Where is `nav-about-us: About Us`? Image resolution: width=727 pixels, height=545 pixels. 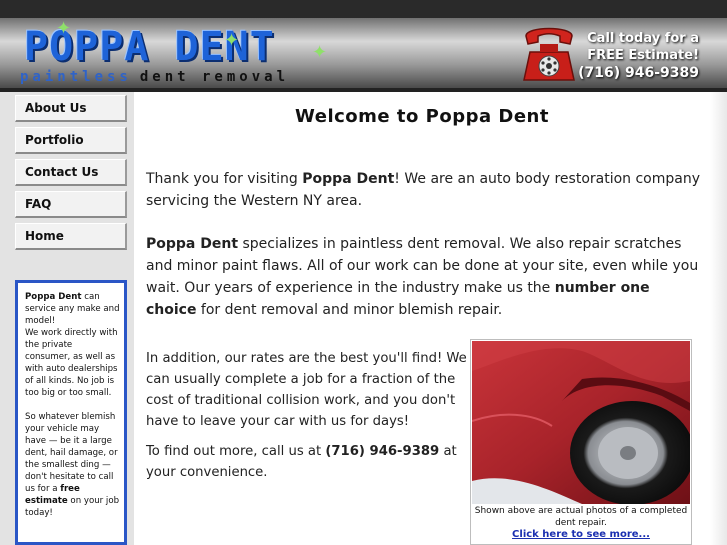 nav-about-us: About Us is located at coordinates (71, 108).